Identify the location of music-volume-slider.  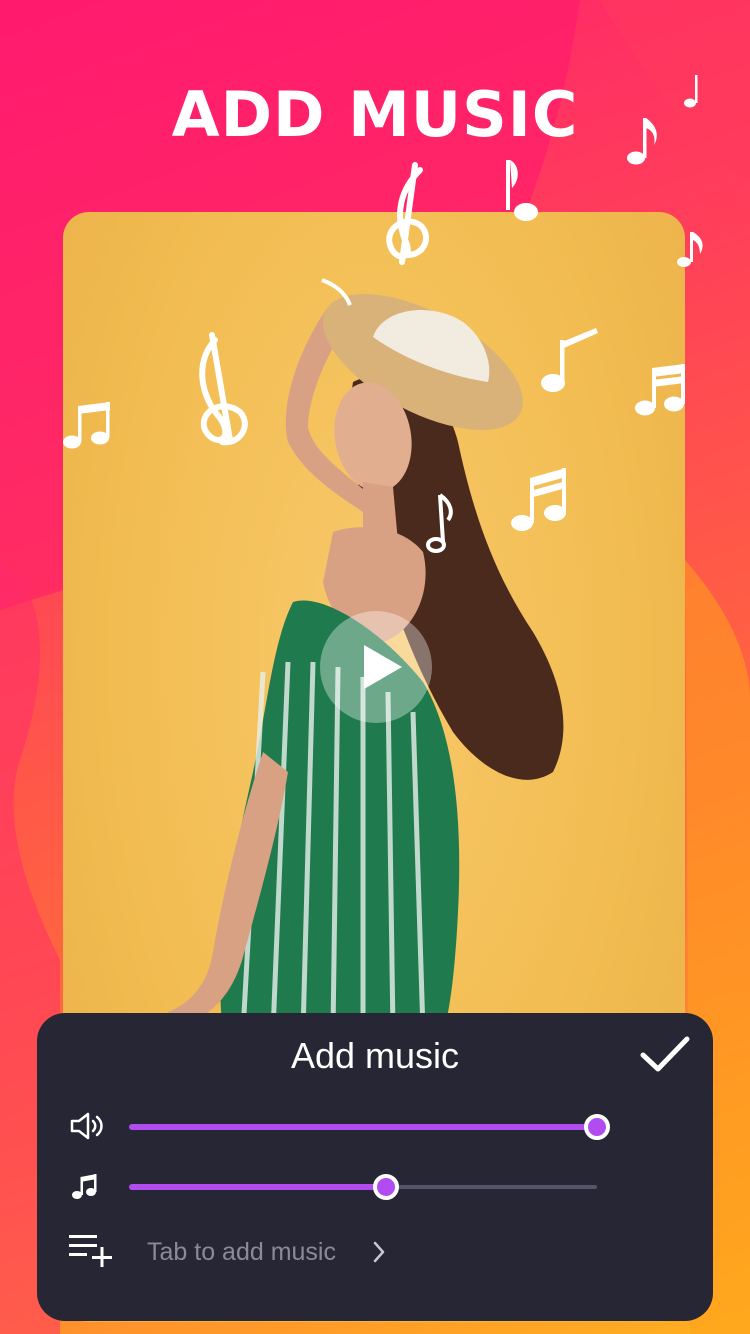
(363, 1187).